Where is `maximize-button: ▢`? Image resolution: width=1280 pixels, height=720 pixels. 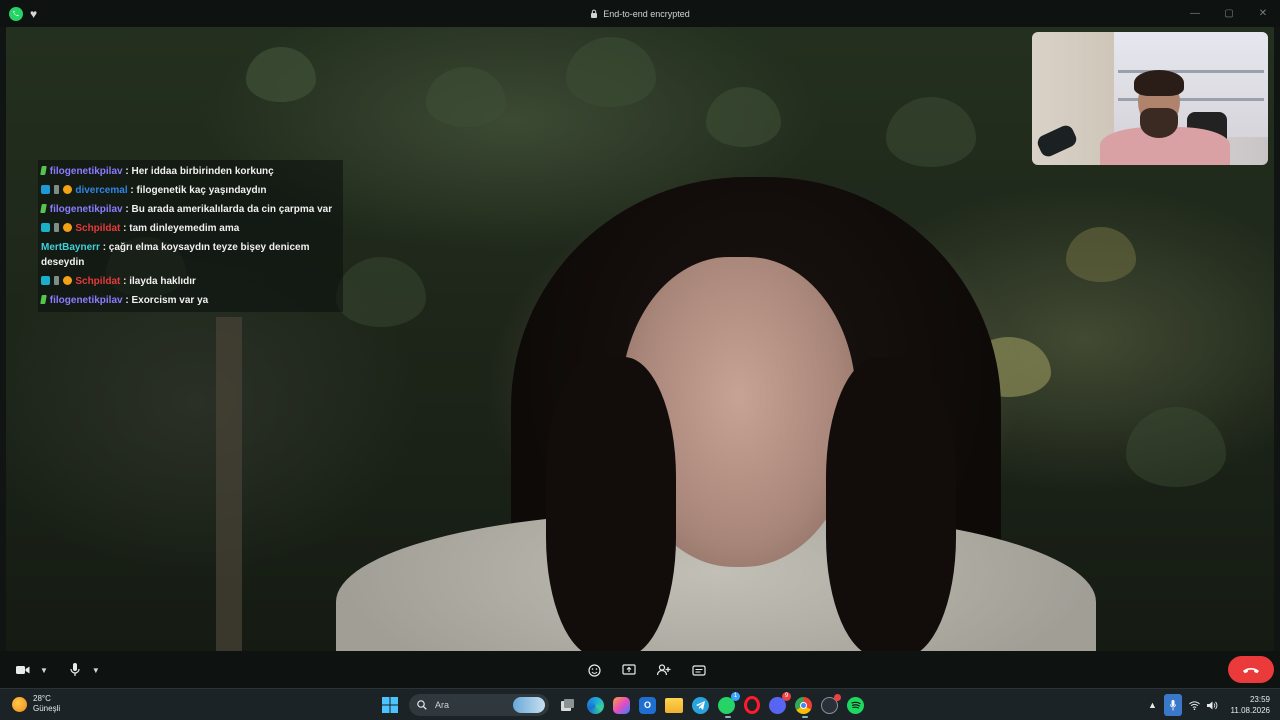
maximize-button: ▢ is located at coordinates (1229, 13).